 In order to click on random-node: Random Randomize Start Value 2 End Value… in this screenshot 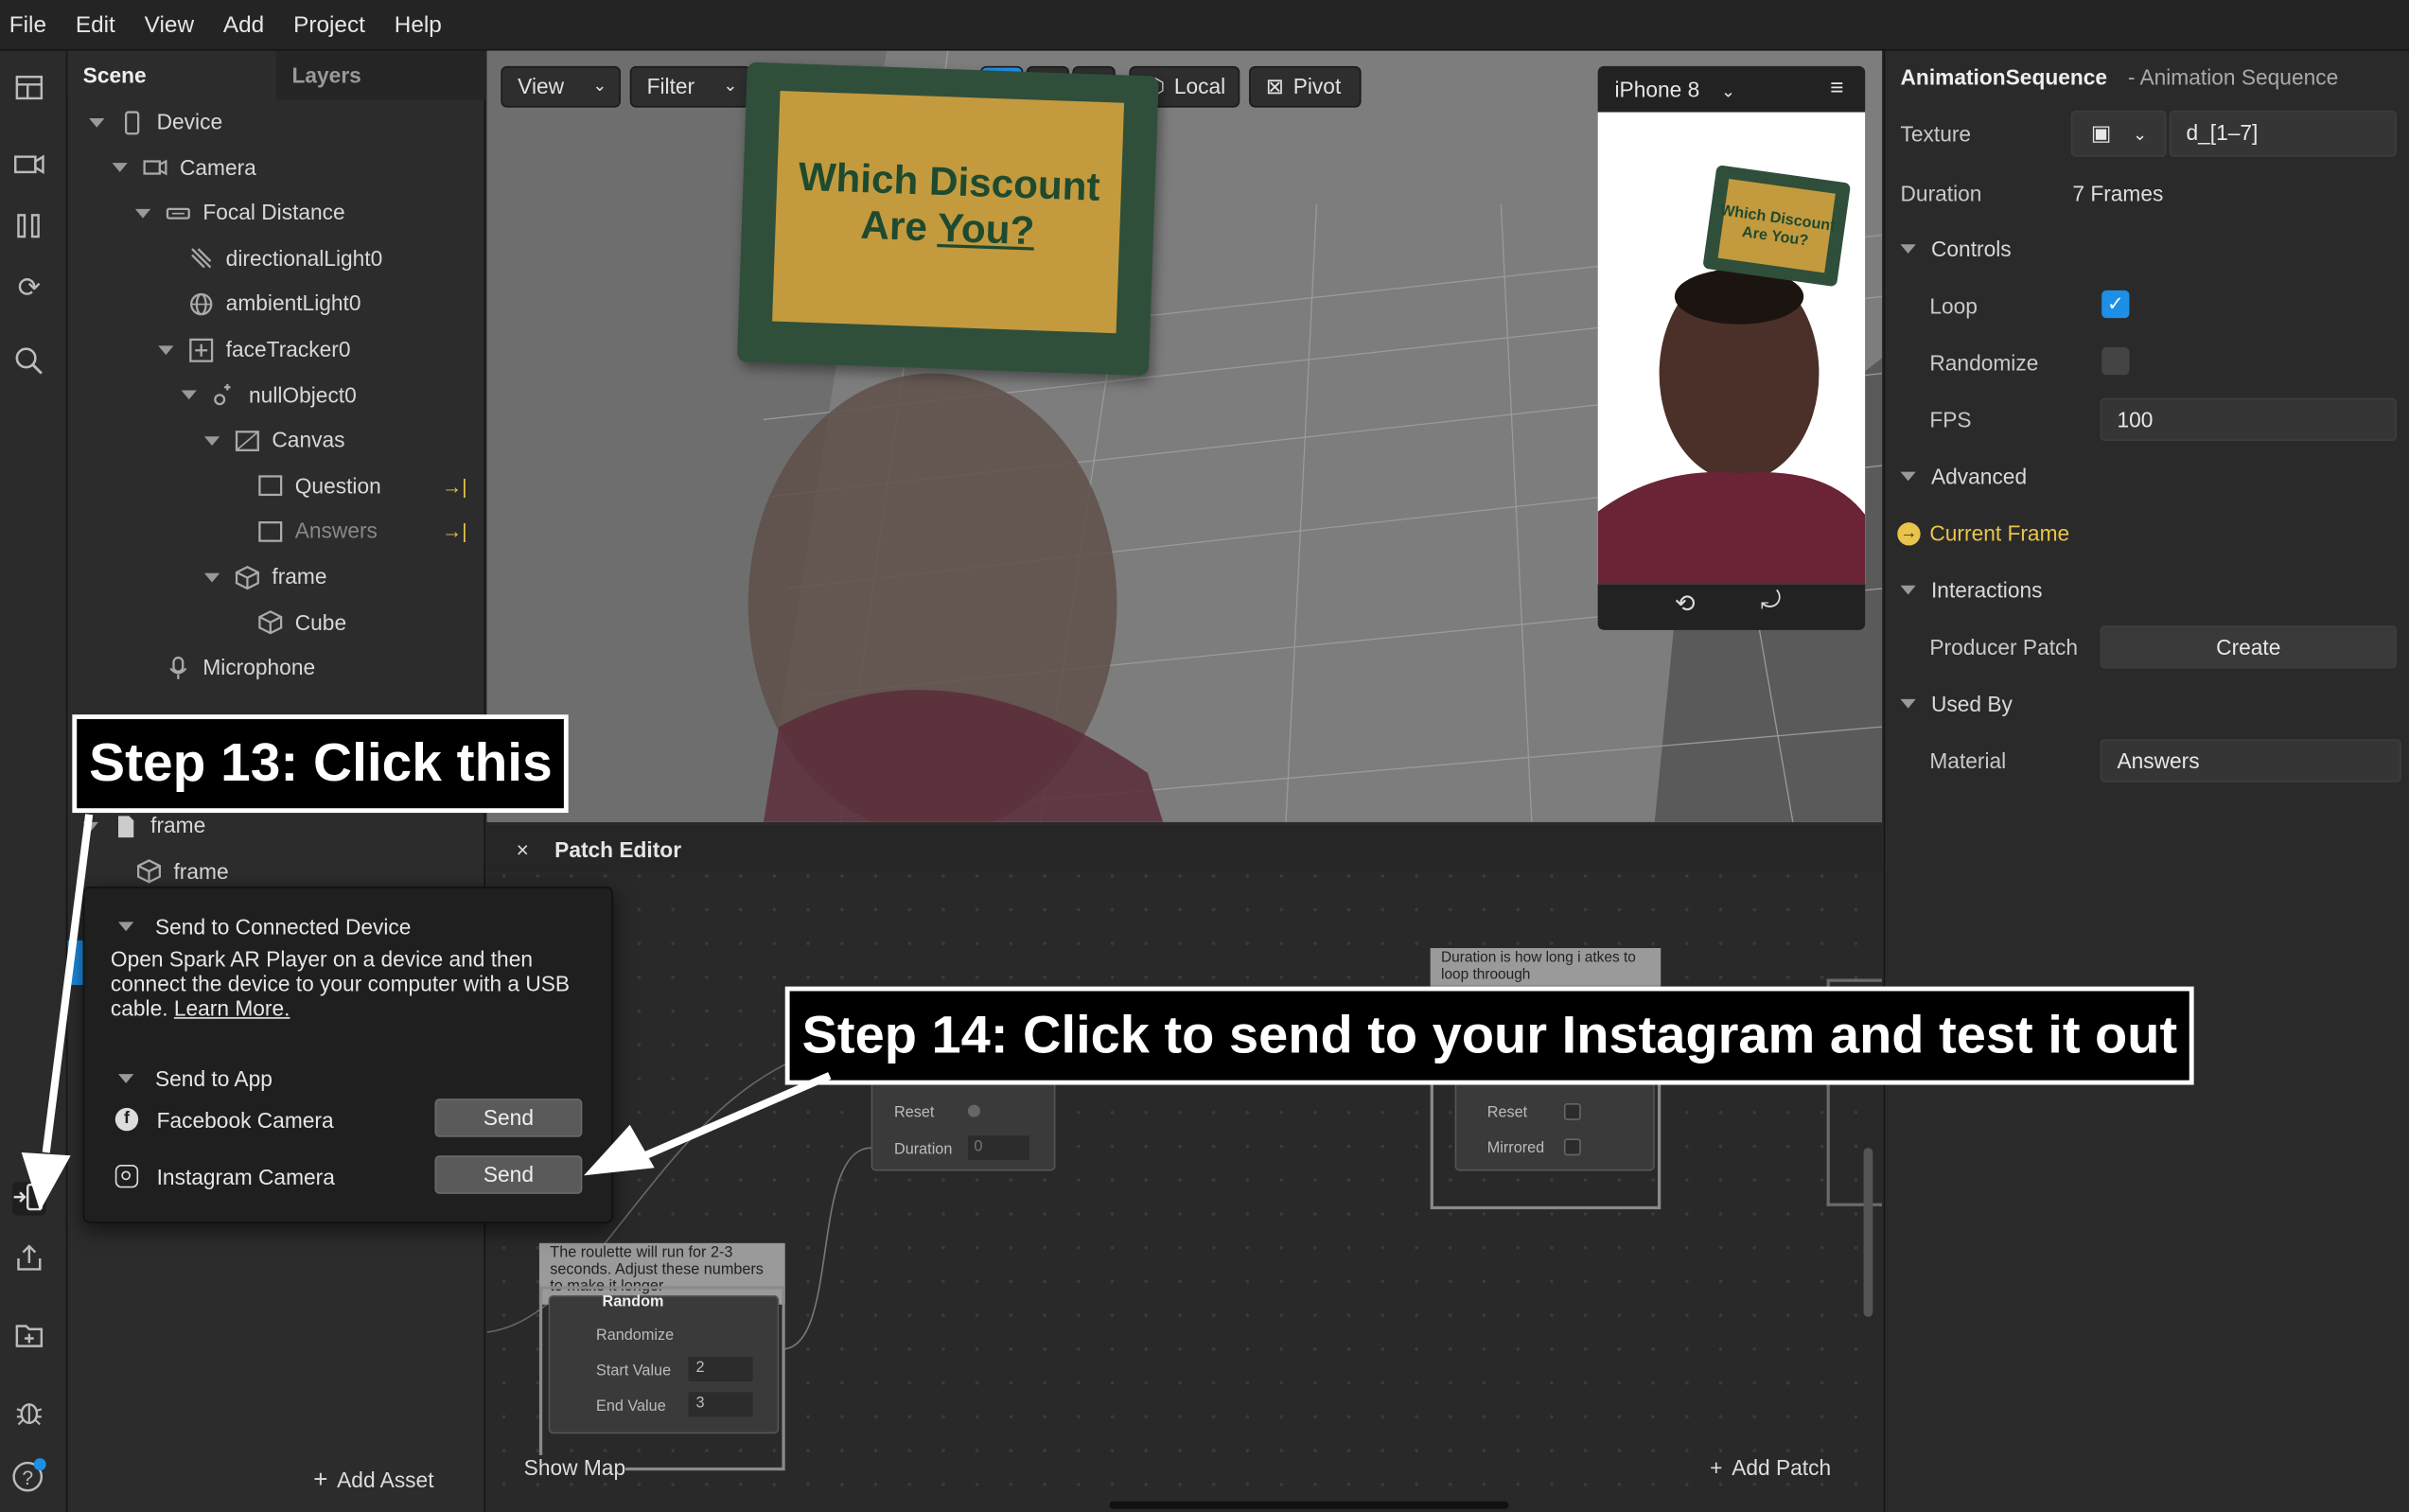, I will do `click(664, 1363)`.